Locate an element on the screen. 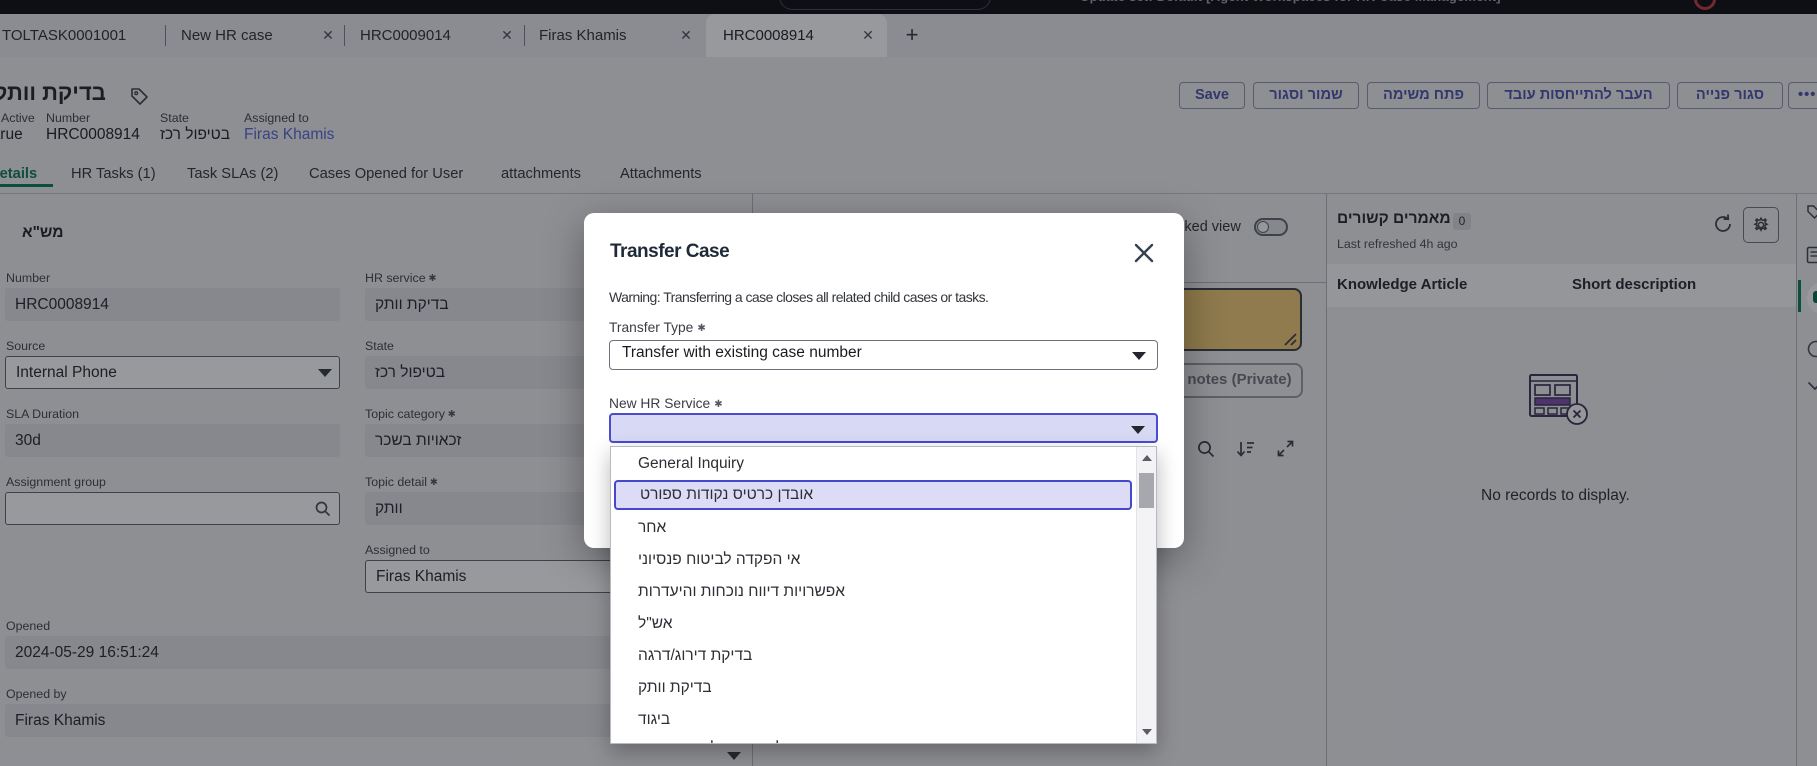 The height and width of the screenshot is (766, 1817). listbox-option: בדיקת דירוג/דרגה is located at coordinates (874, 656).